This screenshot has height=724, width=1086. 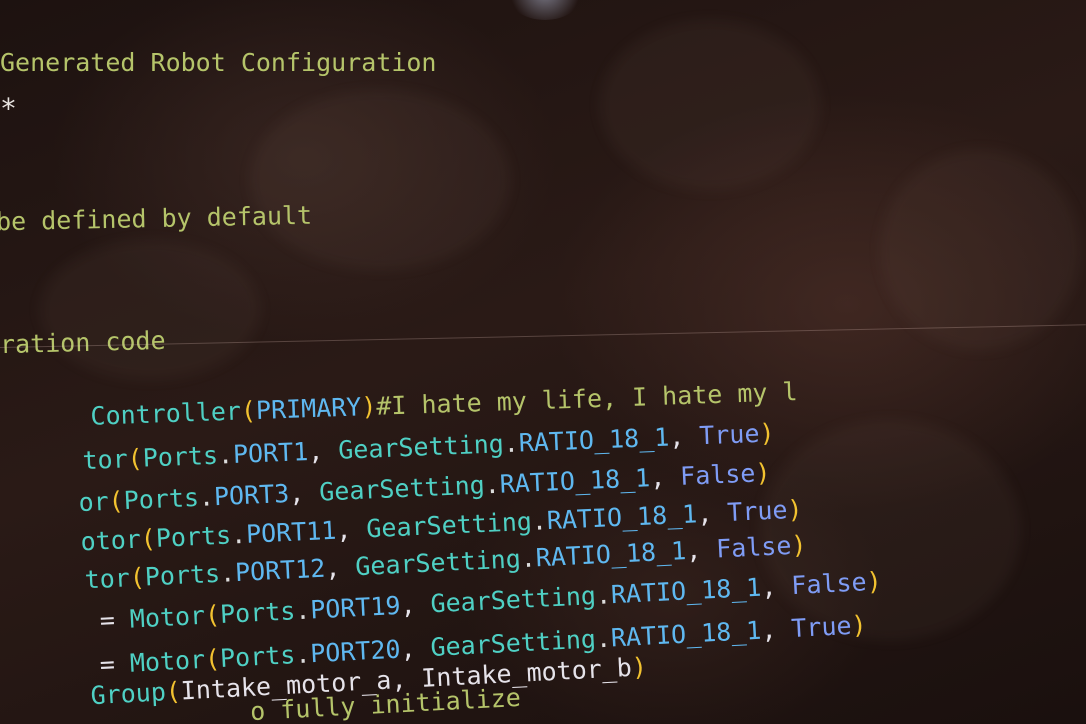 I want to click on code-token: (, so click(x=173, y=691).